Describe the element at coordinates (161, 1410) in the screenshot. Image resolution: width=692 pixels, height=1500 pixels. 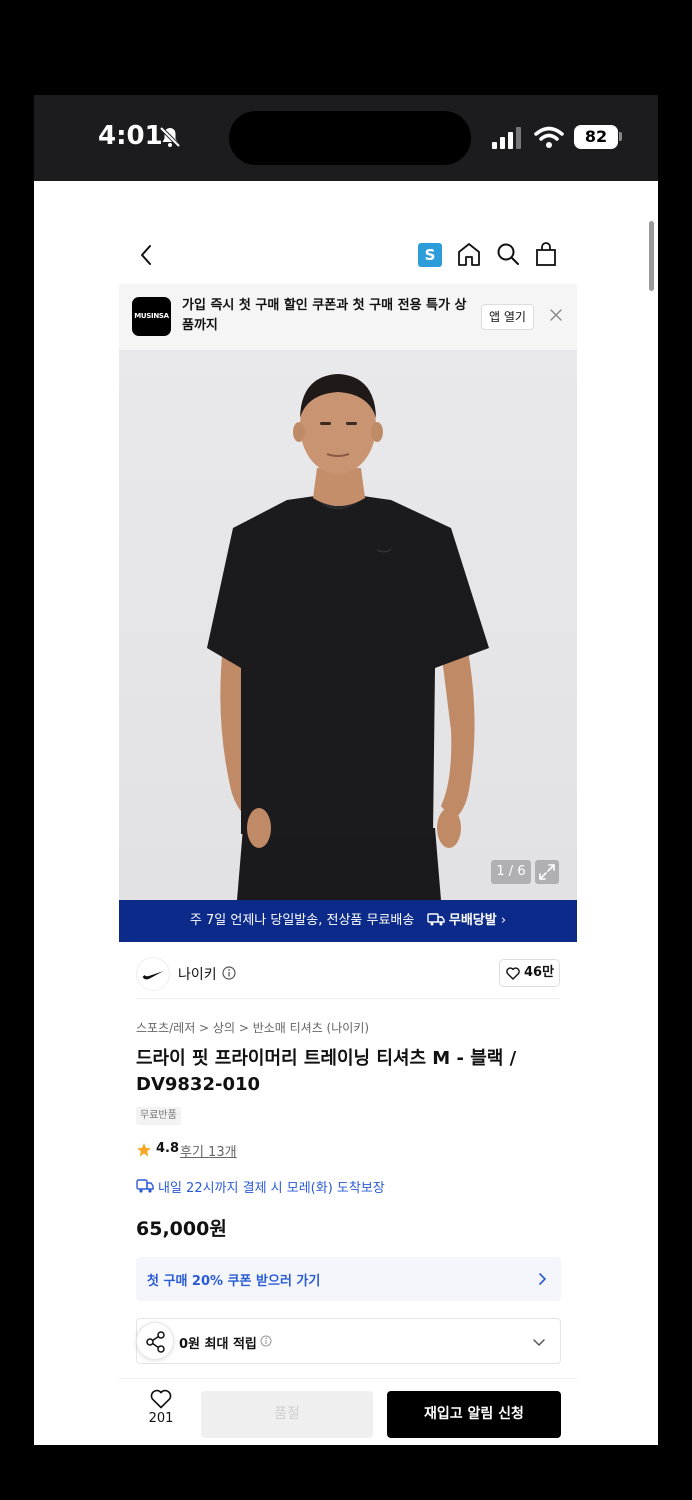
I see `wishlist-button: 201` at that location.